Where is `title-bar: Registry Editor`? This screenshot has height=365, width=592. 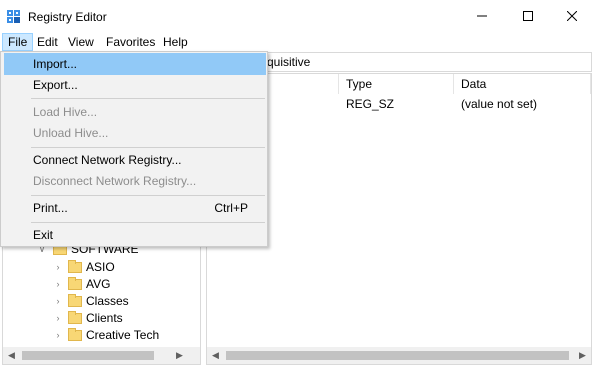 title-bar: Registry Editor is located at coordinates (296, 16).